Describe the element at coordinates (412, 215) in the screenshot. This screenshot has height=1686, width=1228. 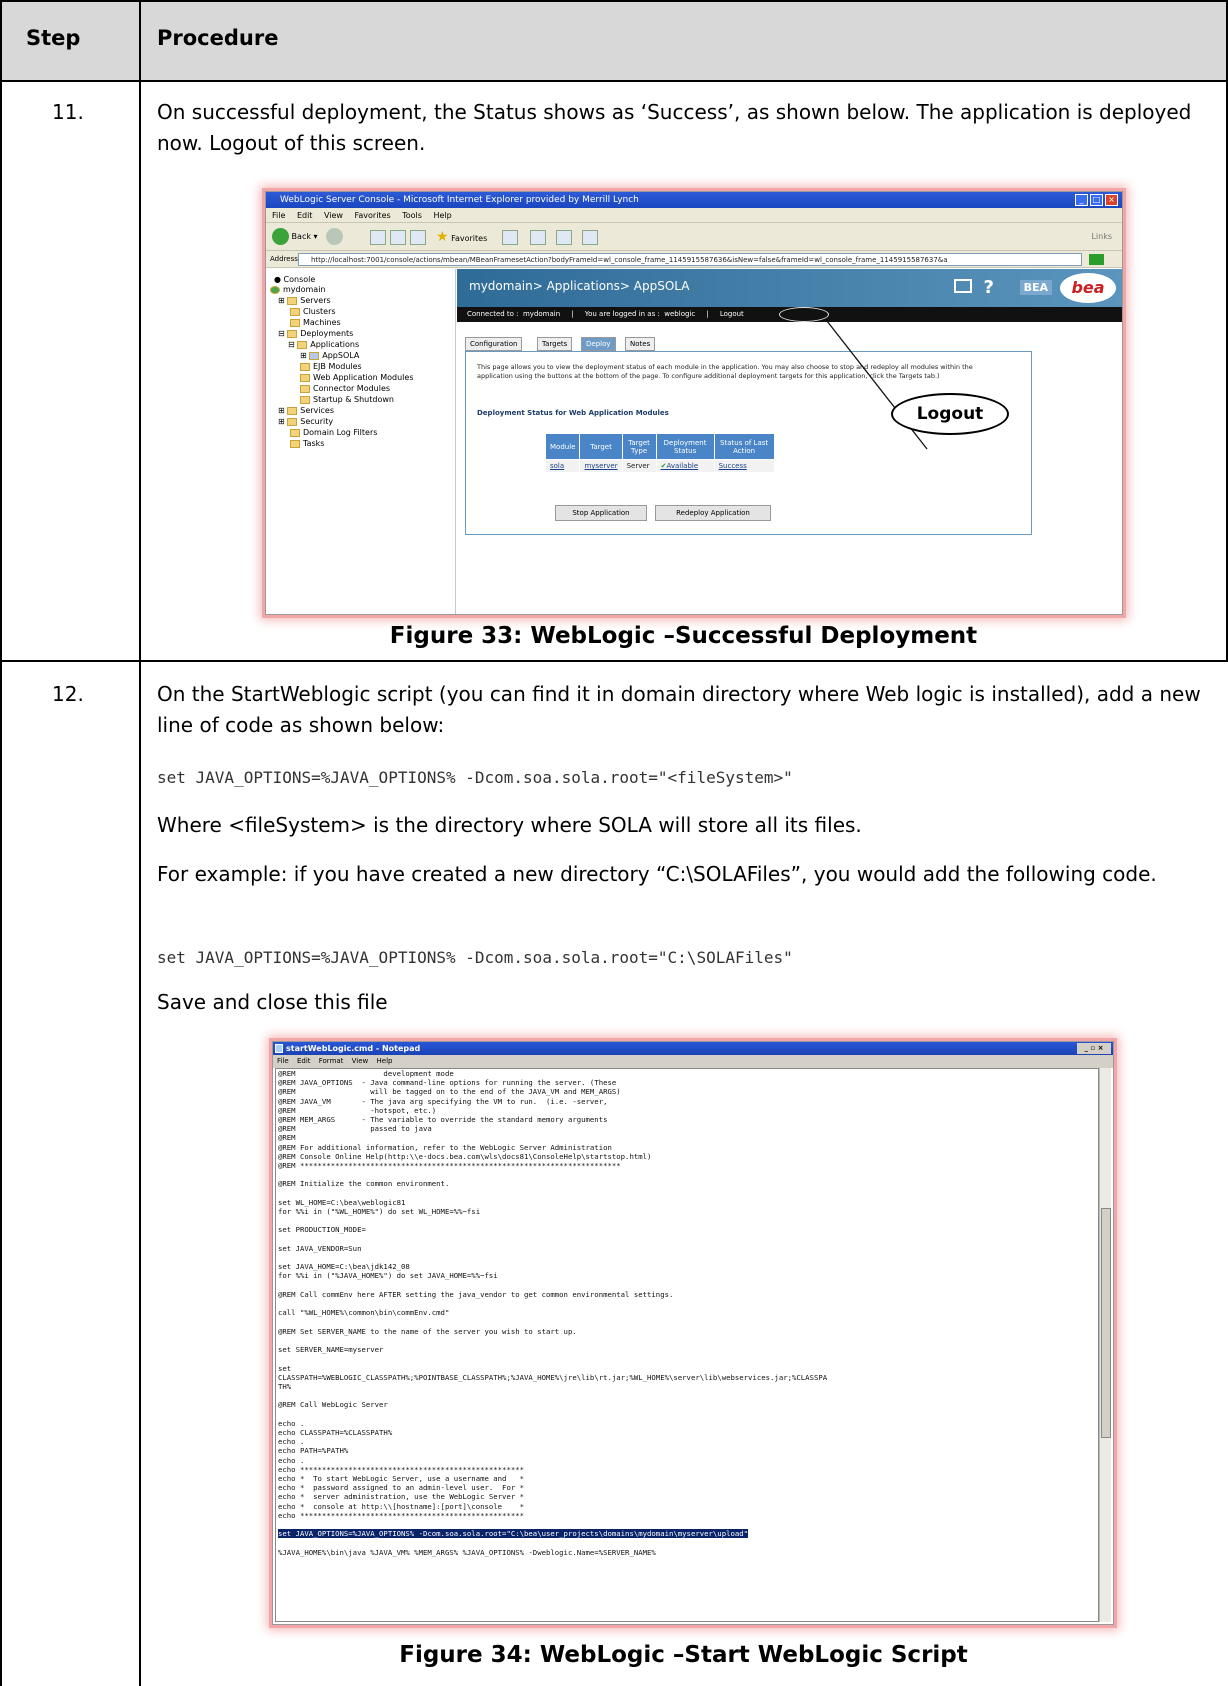
I see `menu-tools: Tools` at that location.